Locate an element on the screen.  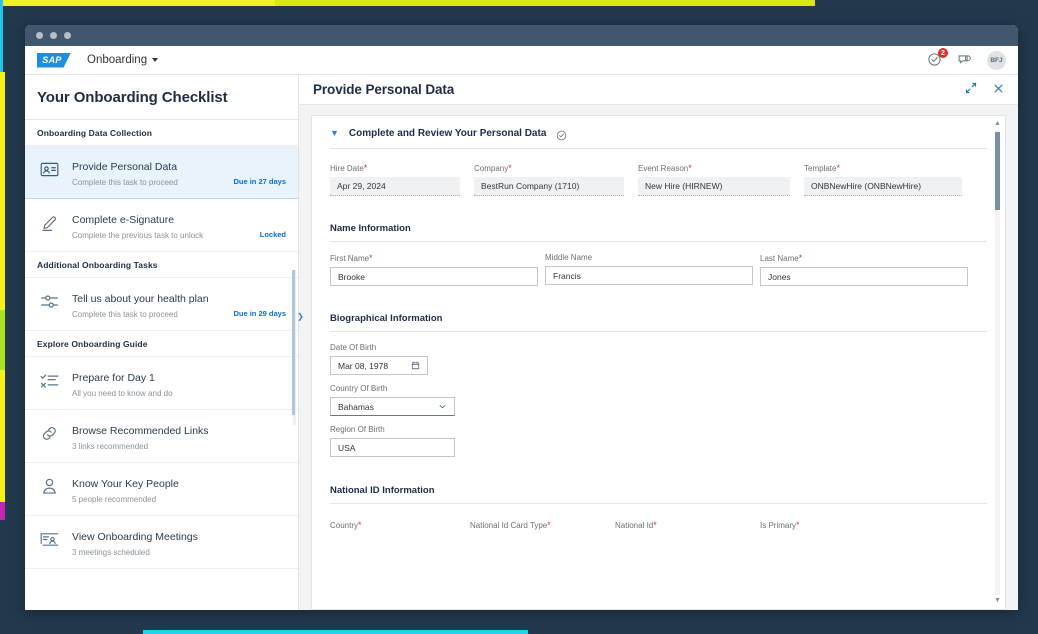
sidebar-group-heading: Onboarding Data Collection is located at coordinates (161, 133).